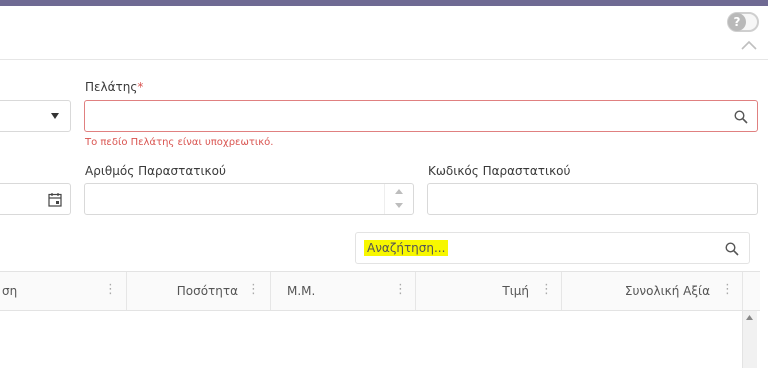 This screenshot has width=768, height=368. Describe the element at coordinates (399, 205) in the screenshot. I see `spinner-down-icon` at that location.